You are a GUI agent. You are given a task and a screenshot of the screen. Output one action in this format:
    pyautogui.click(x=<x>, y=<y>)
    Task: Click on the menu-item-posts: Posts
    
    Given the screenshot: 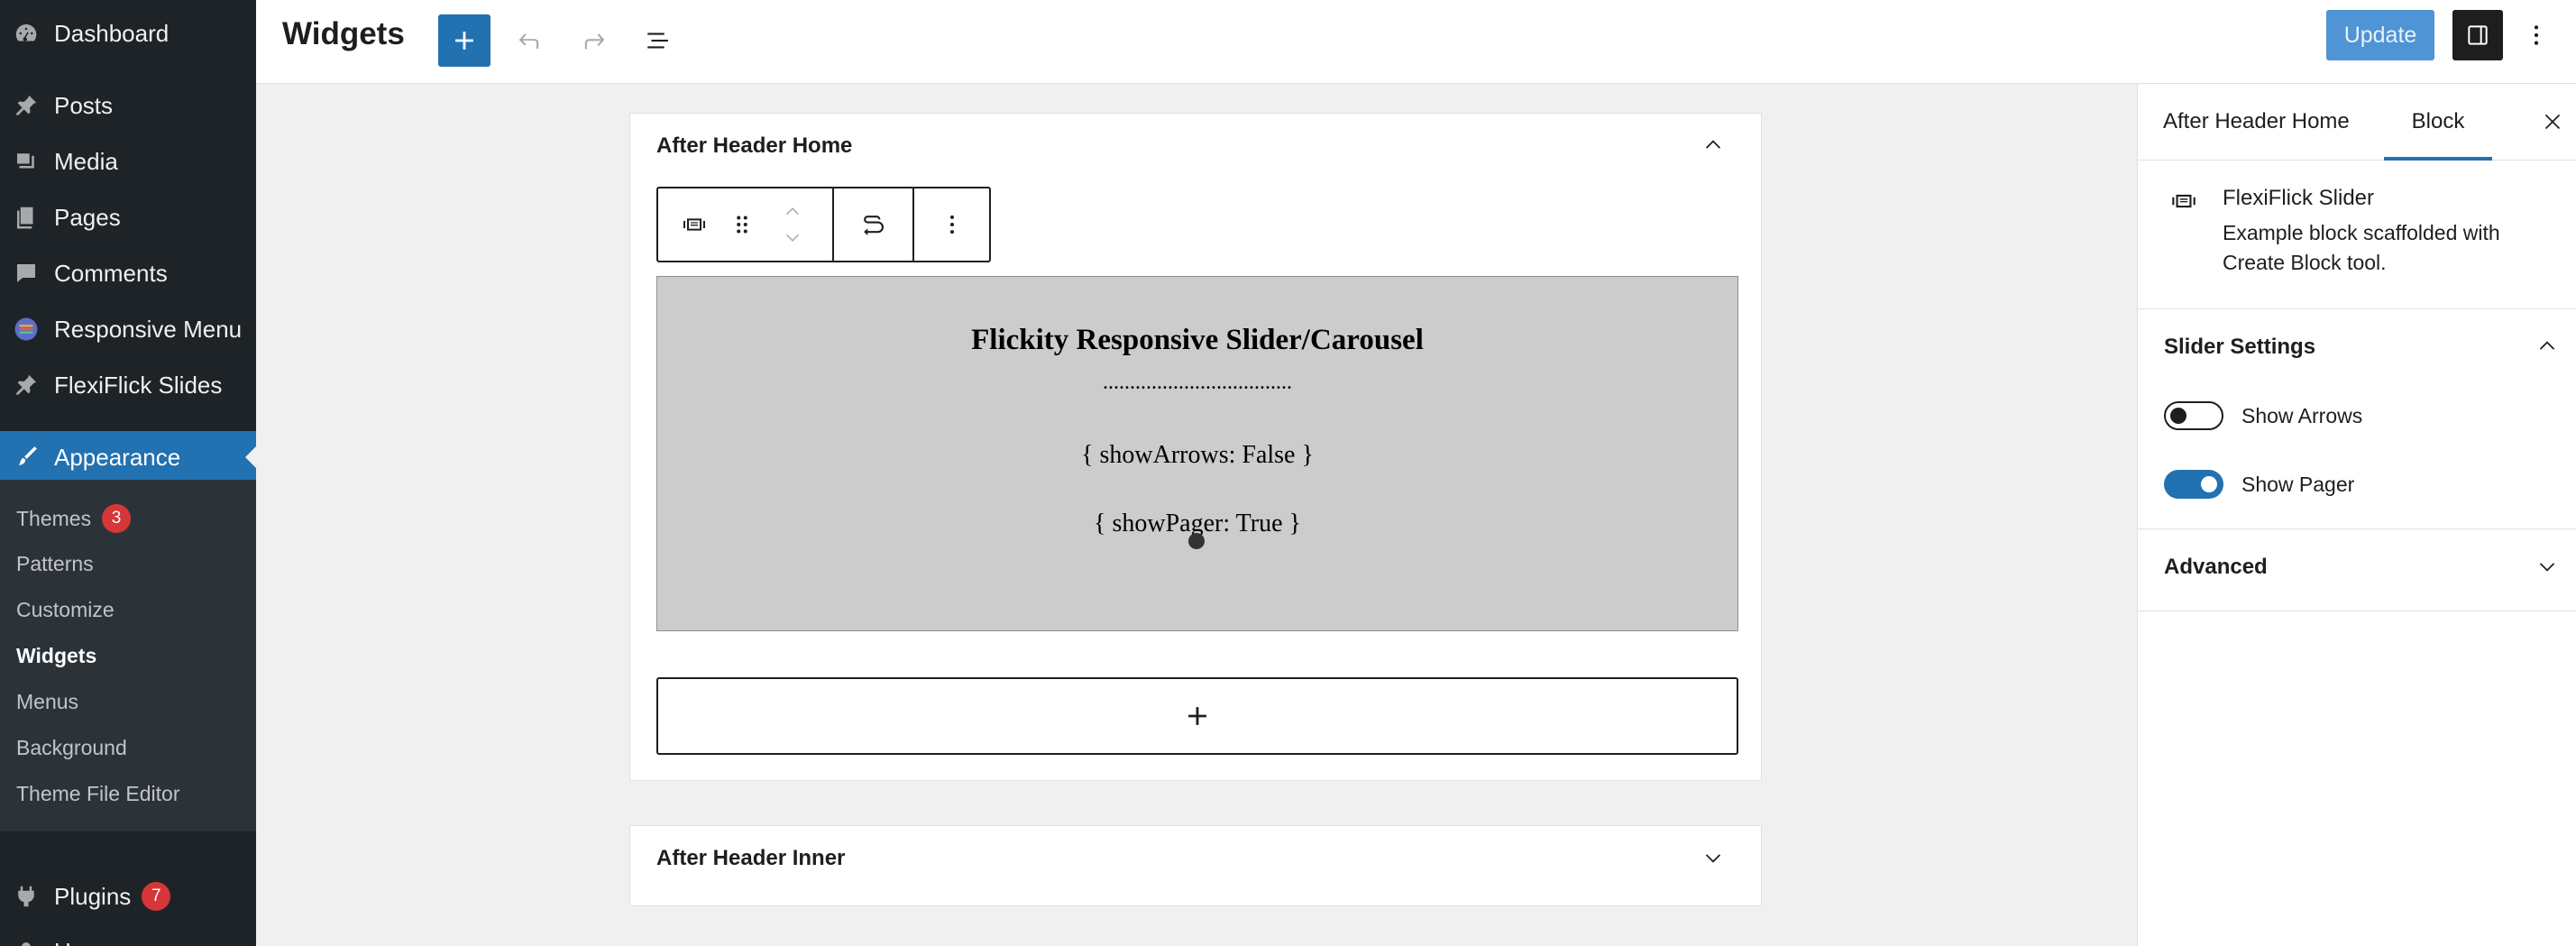 What is the action you would take?
    pyautogui.click(x=128, y=105)
    